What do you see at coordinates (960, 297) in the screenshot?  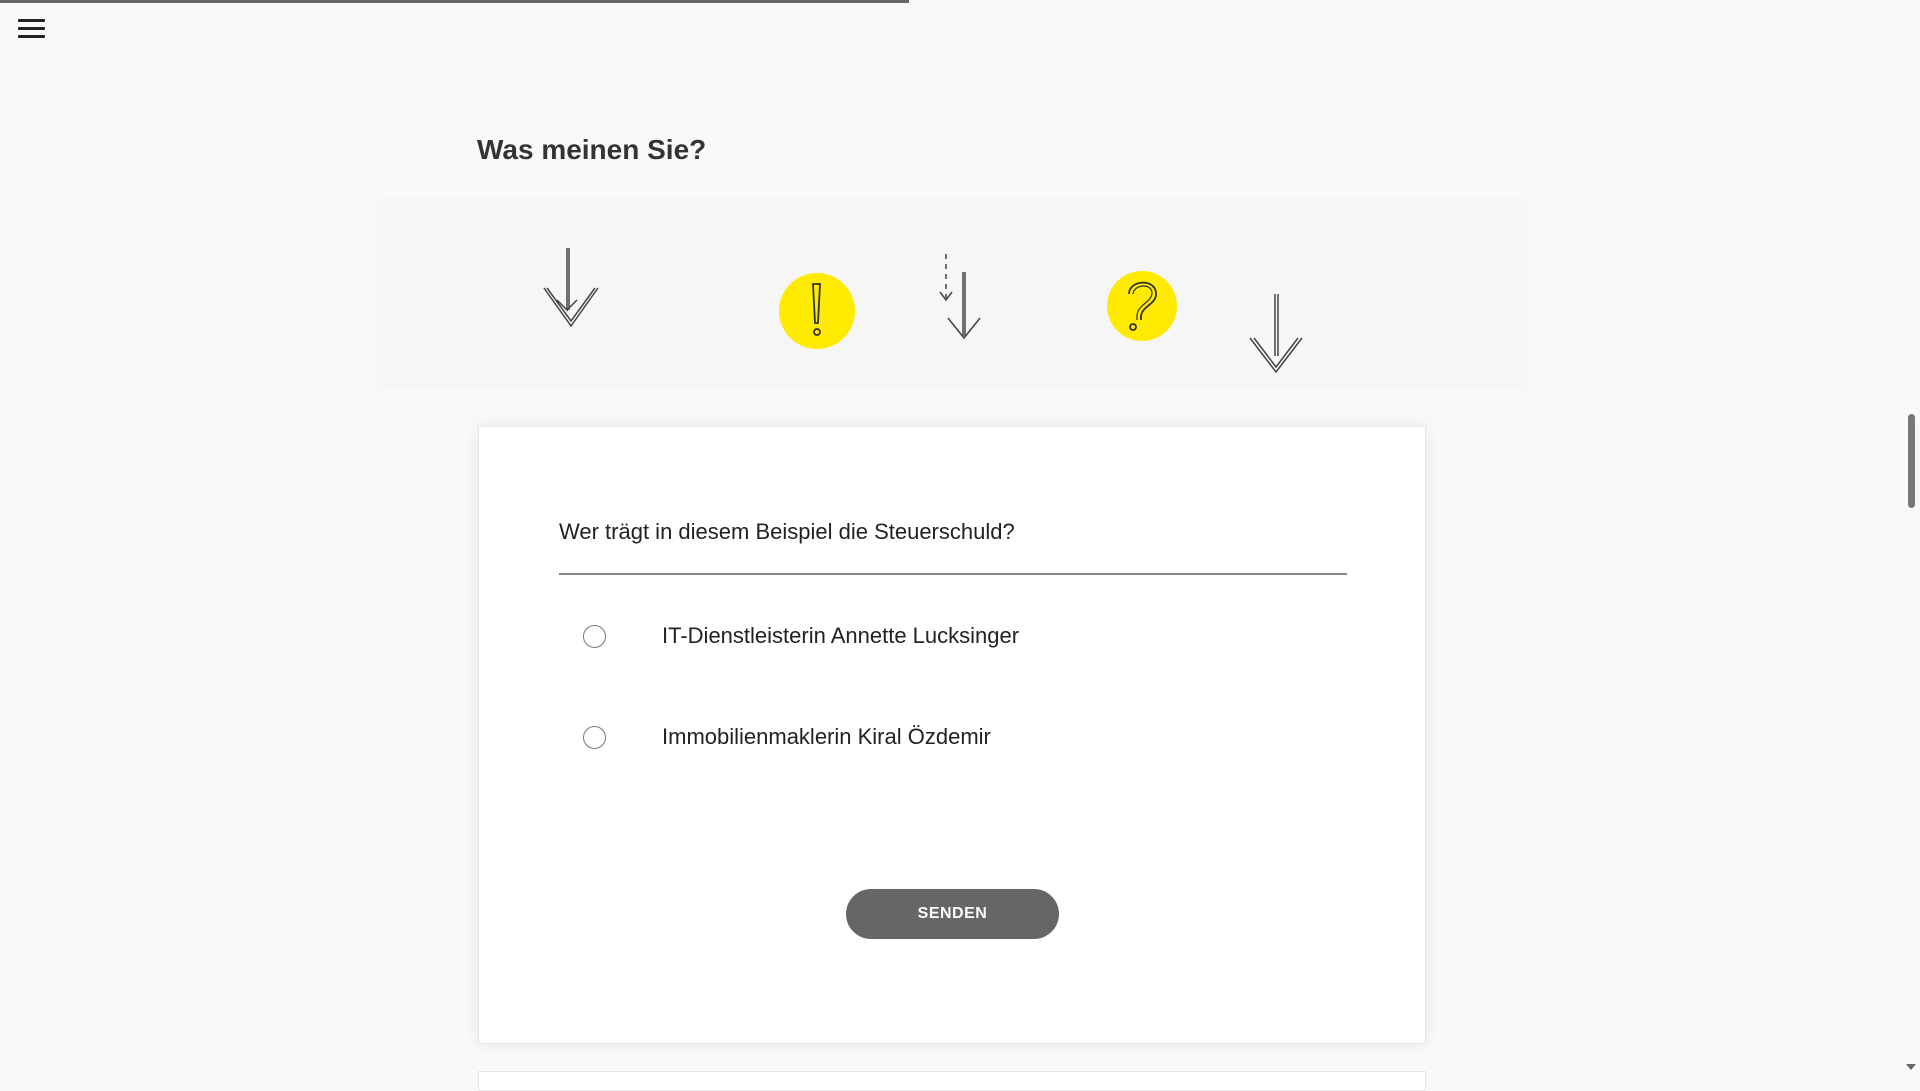 I see `dashed-arrow-down-icon` at bounding box center [960, 297].